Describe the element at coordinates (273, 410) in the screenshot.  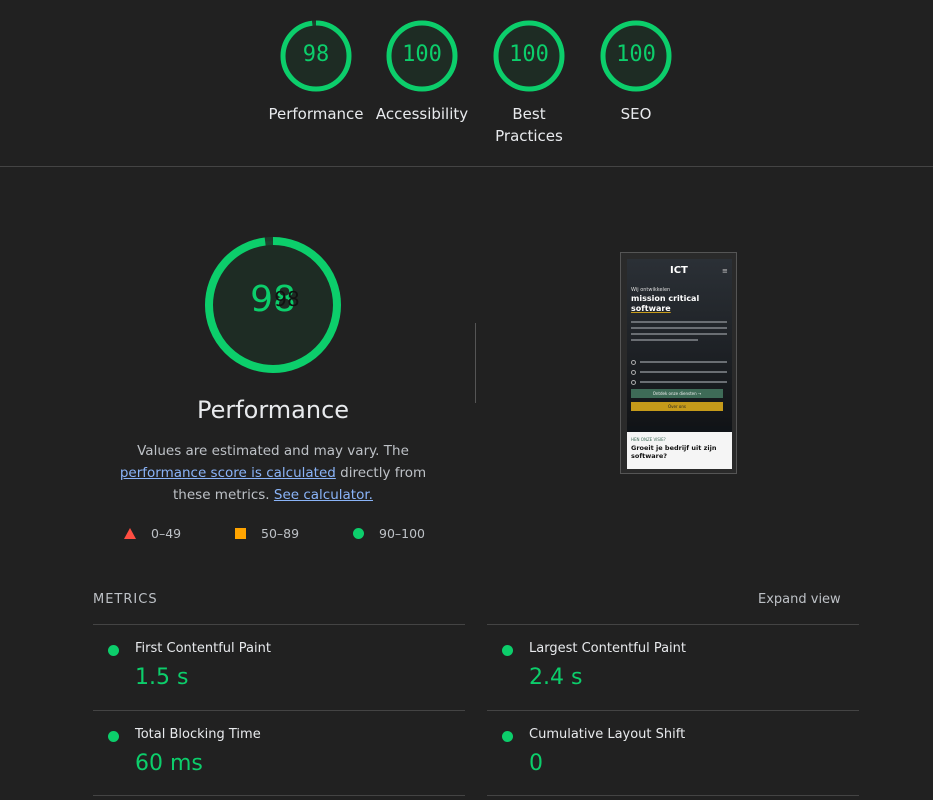
I see `performance-title: Performance` at that location.